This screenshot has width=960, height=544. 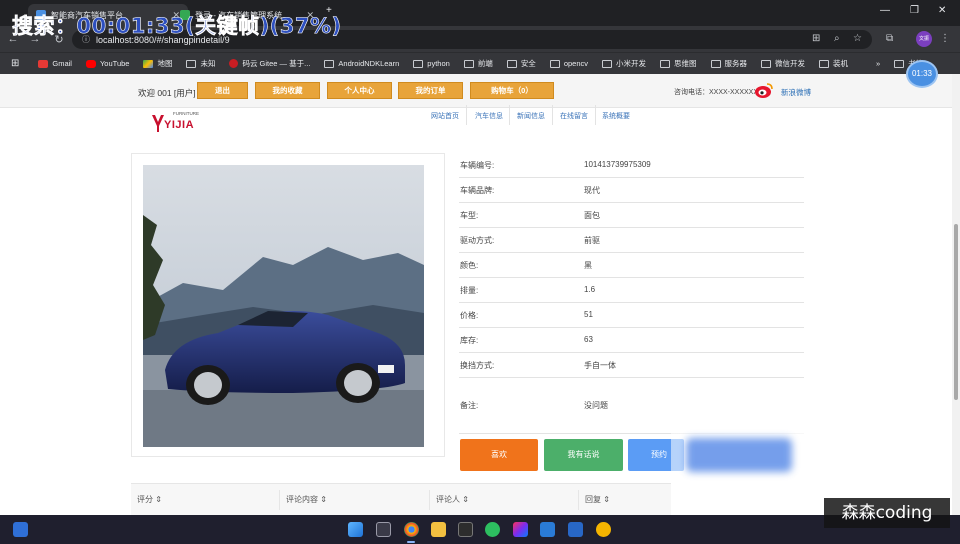 What do you see at coordinates (592, 240) in the screenshot?
I see `detail-value: 前驱` at bounding box center [592, 240].